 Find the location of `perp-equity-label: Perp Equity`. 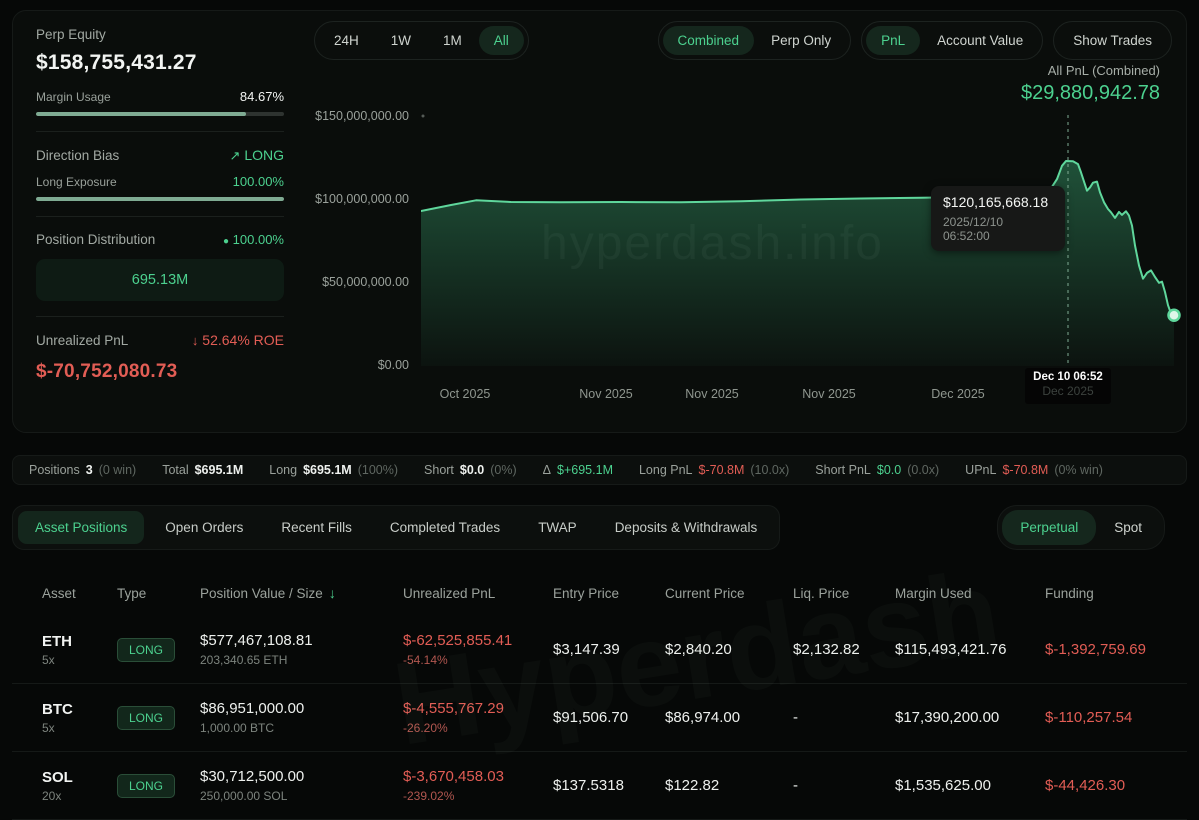

perp-equity-label: Perp Equity is located at coordinates (71, 34).